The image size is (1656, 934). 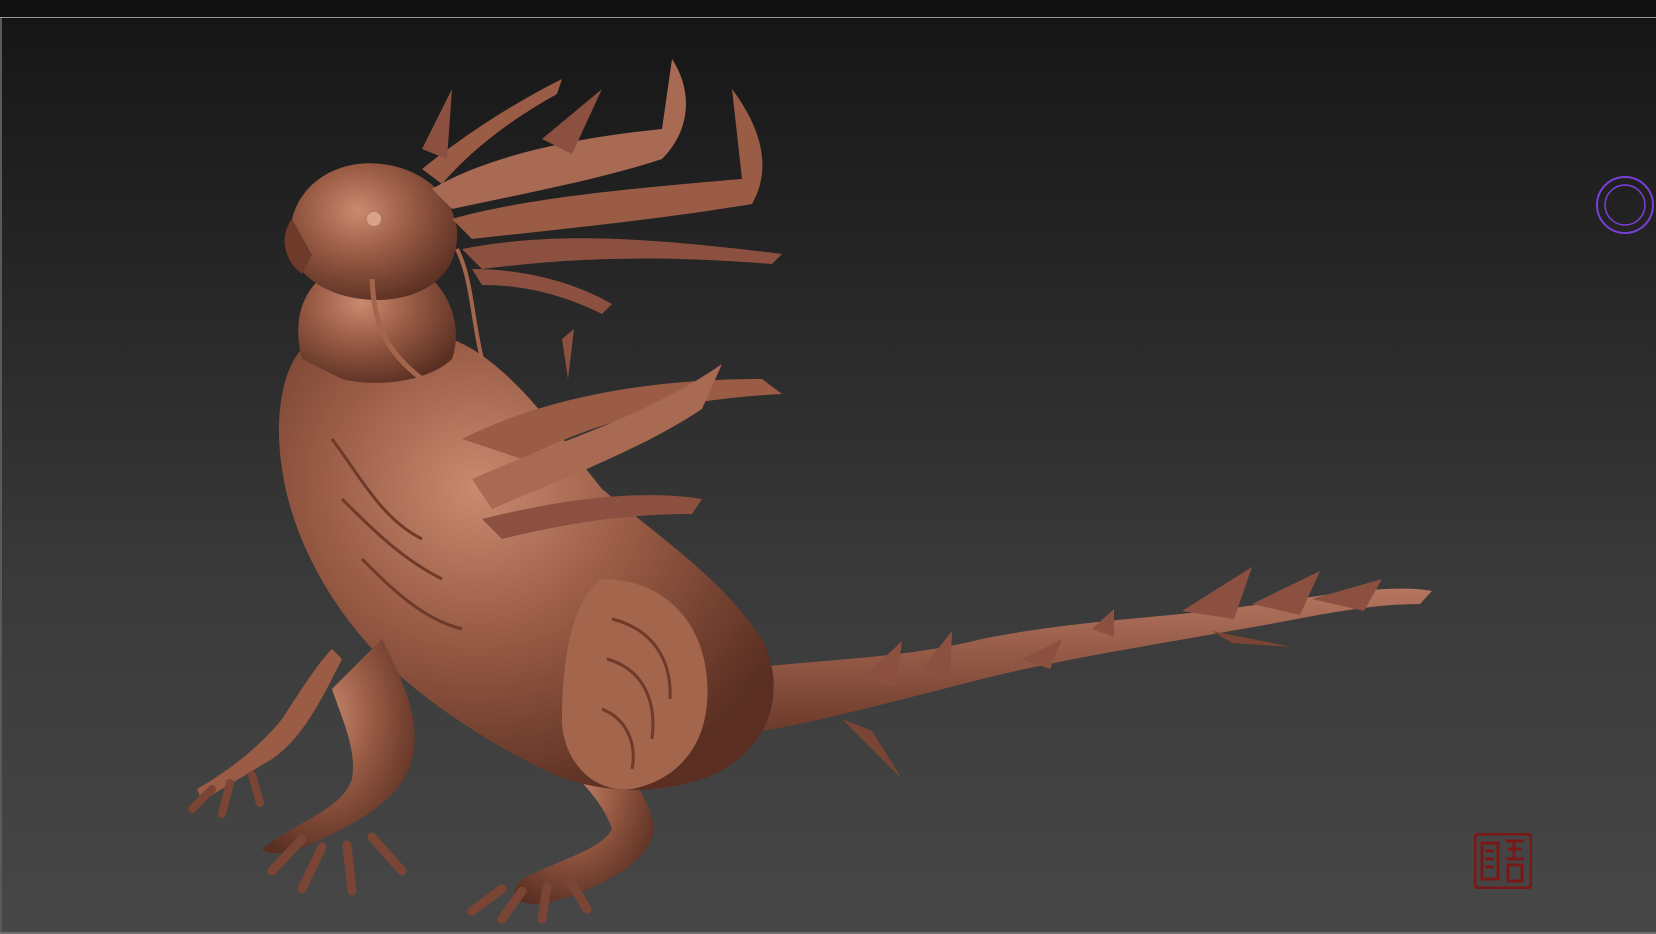 What do you see at coordinates (374, 219) in the screenshot?
I see `creature-eye` at bounding box center [374, 219].